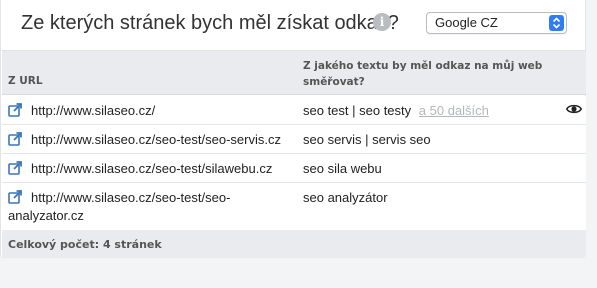 This screenshot has width=597, height=288. What do you see at coordinates (367, 139) in the screenshot?
I see `row-anchor-text: seo servis | servis seo` at bounding box center [367, 139].